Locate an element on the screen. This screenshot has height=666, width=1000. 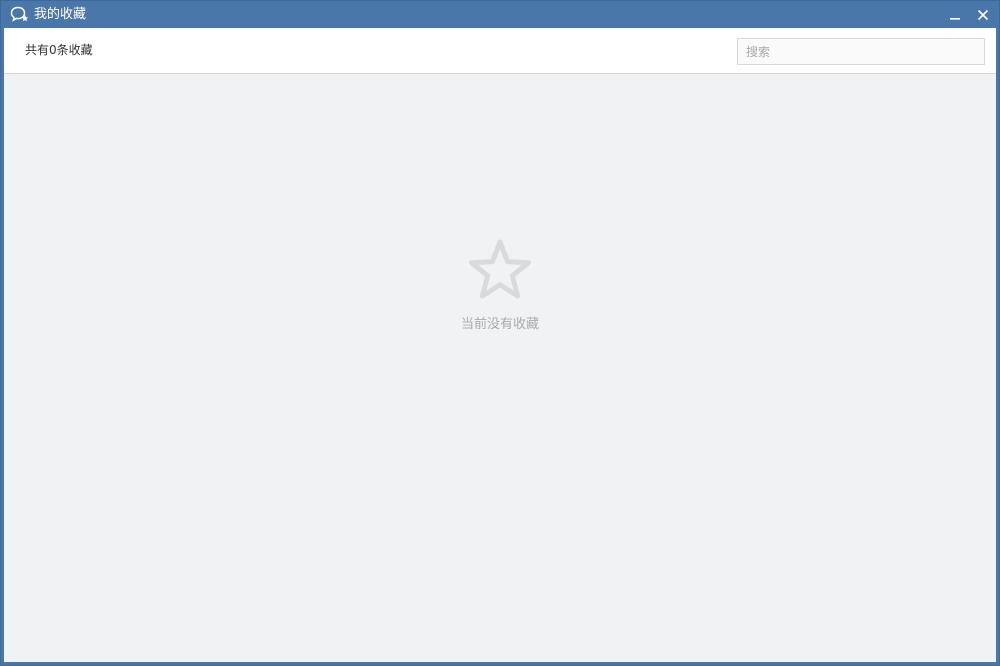
close-button is located at coordinates (983, 15).